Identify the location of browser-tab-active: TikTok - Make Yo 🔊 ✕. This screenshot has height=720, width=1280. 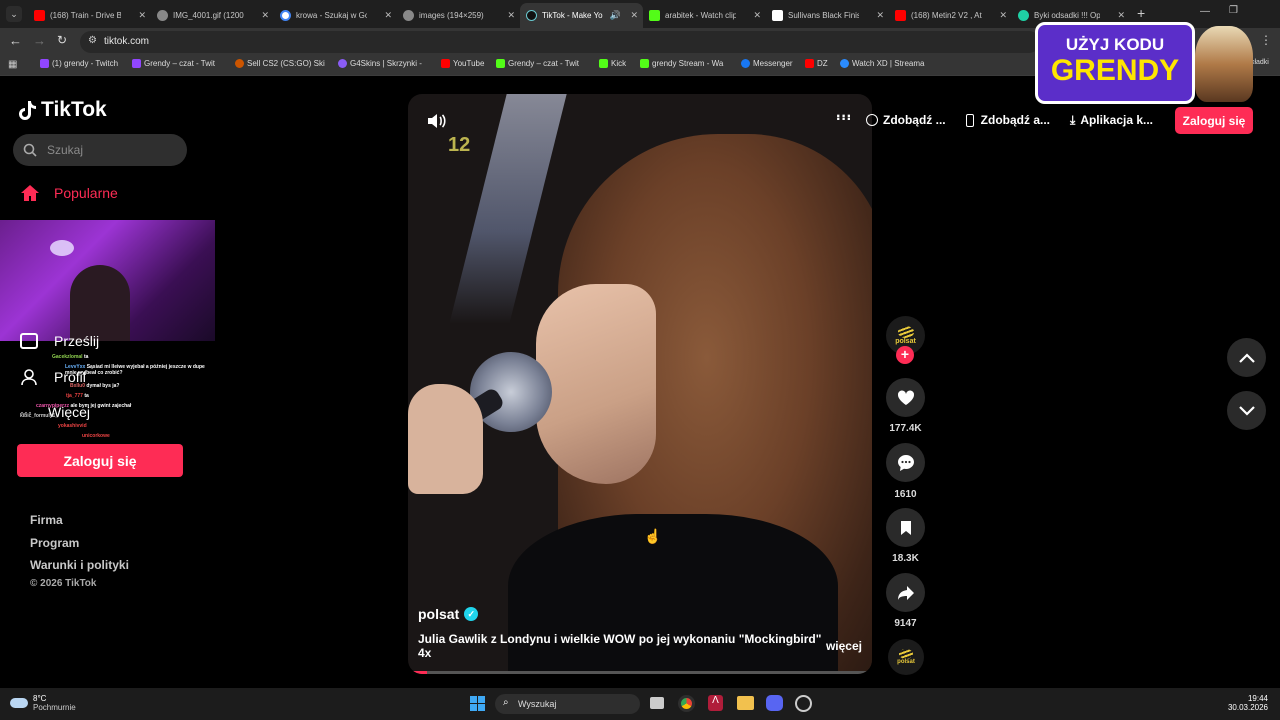
(581, 15).